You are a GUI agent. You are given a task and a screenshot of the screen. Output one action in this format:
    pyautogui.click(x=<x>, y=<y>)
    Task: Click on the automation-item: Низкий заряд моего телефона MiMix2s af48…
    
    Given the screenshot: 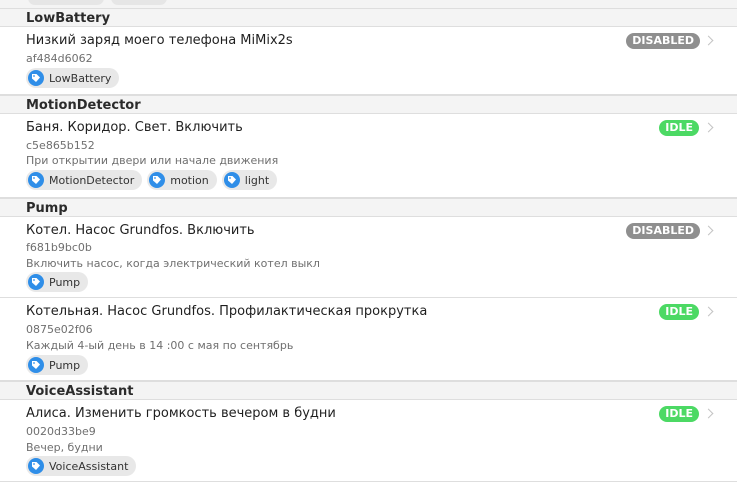 What is the action you would take?
    pyautogui.click(x=368, y=61)
    